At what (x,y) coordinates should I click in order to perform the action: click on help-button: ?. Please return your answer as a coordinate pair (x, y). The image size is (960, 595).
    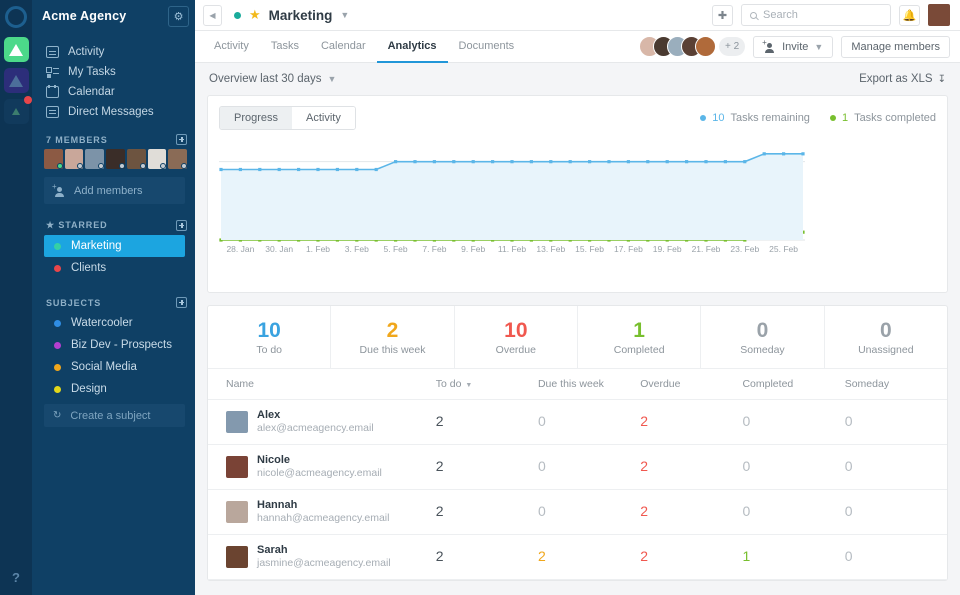
    Looking at the image, I should click on (16, 577).